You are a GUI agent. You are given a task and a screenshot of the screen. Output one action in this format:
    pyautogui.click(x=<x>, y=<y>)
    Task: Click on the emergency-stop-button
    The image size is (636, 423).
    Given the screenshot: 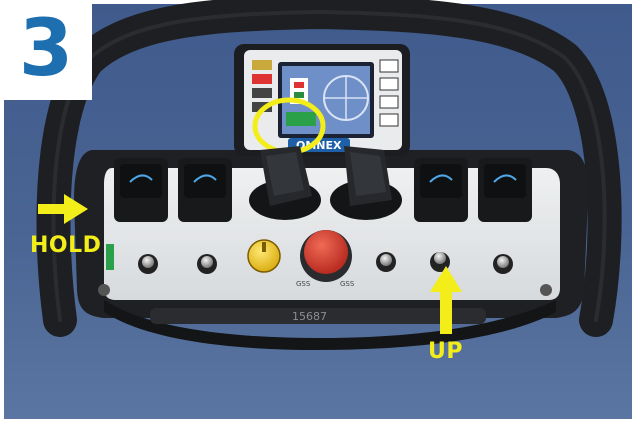 What is the action you would take?
    pyautogui.click(x=326, y=252)
    